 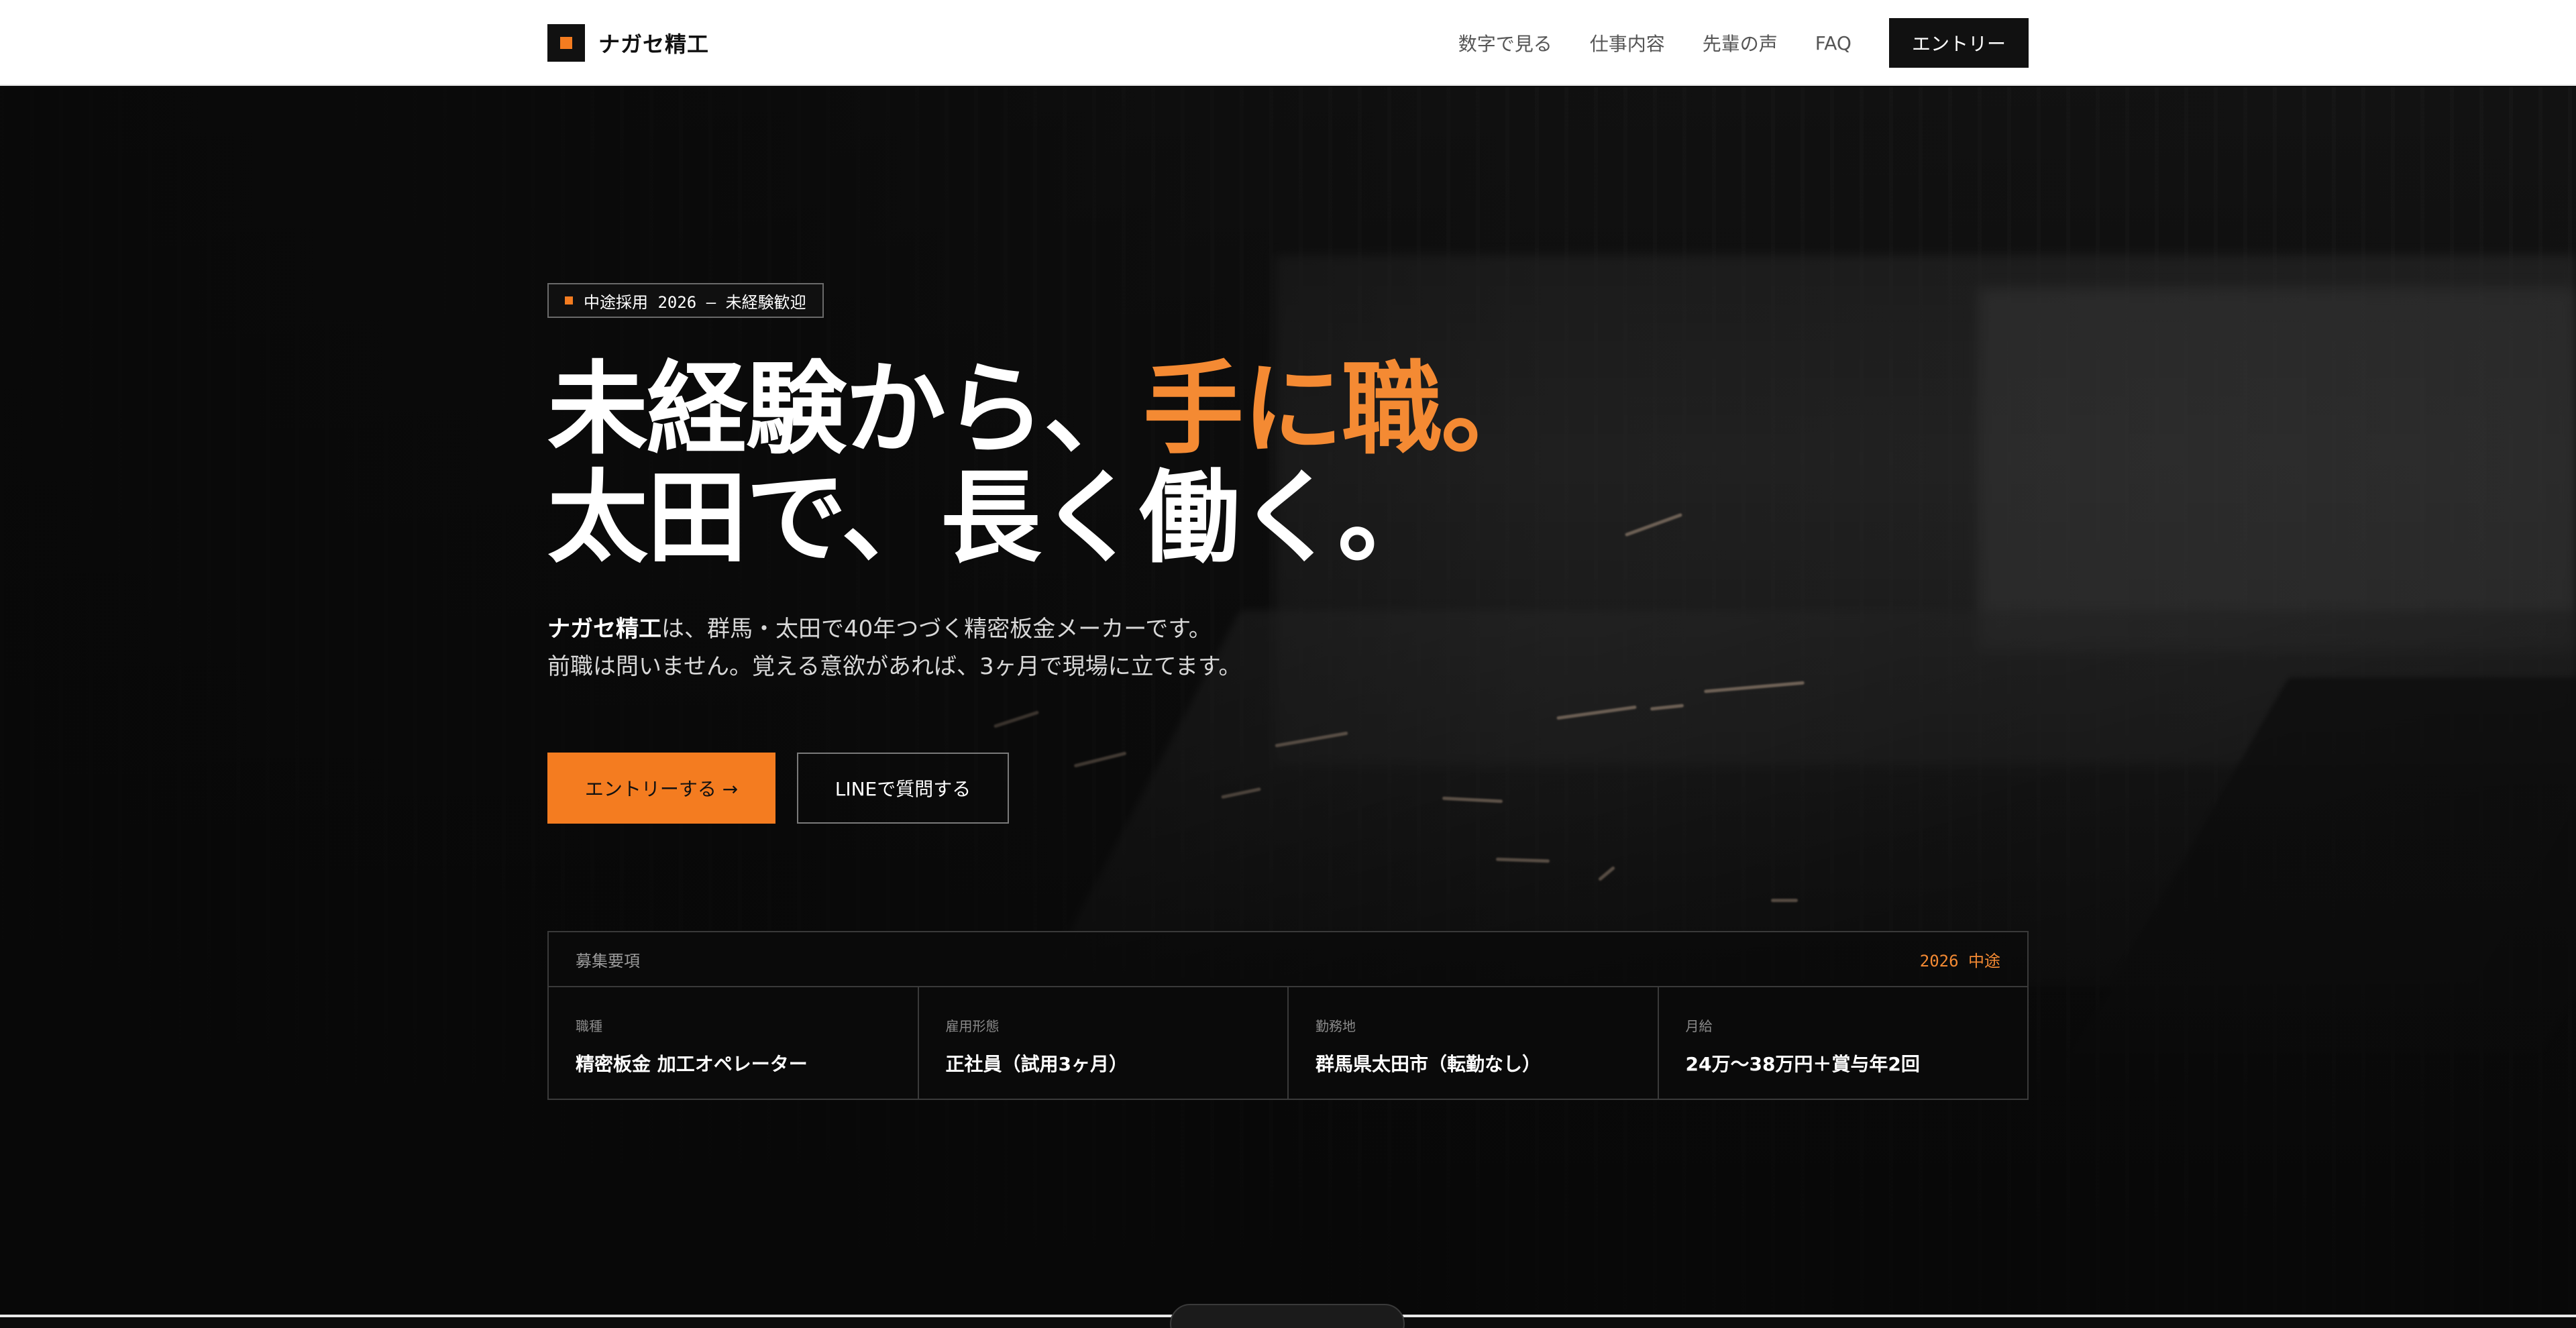 I want to click on hero-headline: 未経験から、手に職。 太田で、長く働く。, so click(x=1044, y=464).